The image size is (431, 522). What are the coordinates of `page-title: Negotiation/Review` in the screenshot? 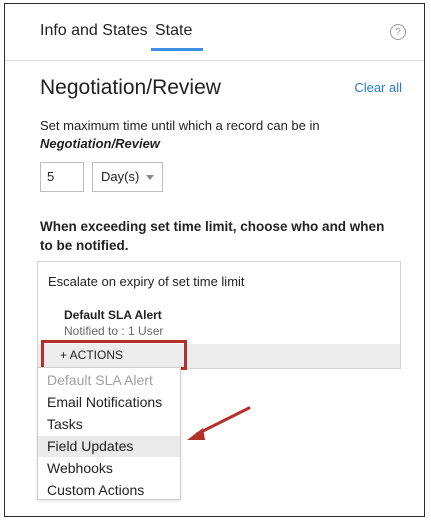 It's located at (130, 87).